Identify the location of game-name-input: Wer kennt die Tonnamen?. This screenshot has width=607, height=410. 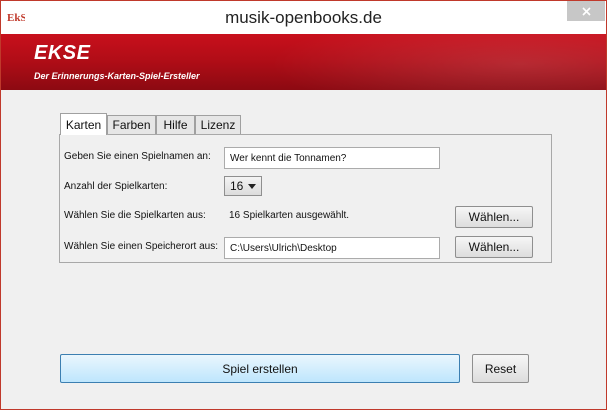
(332, 158).